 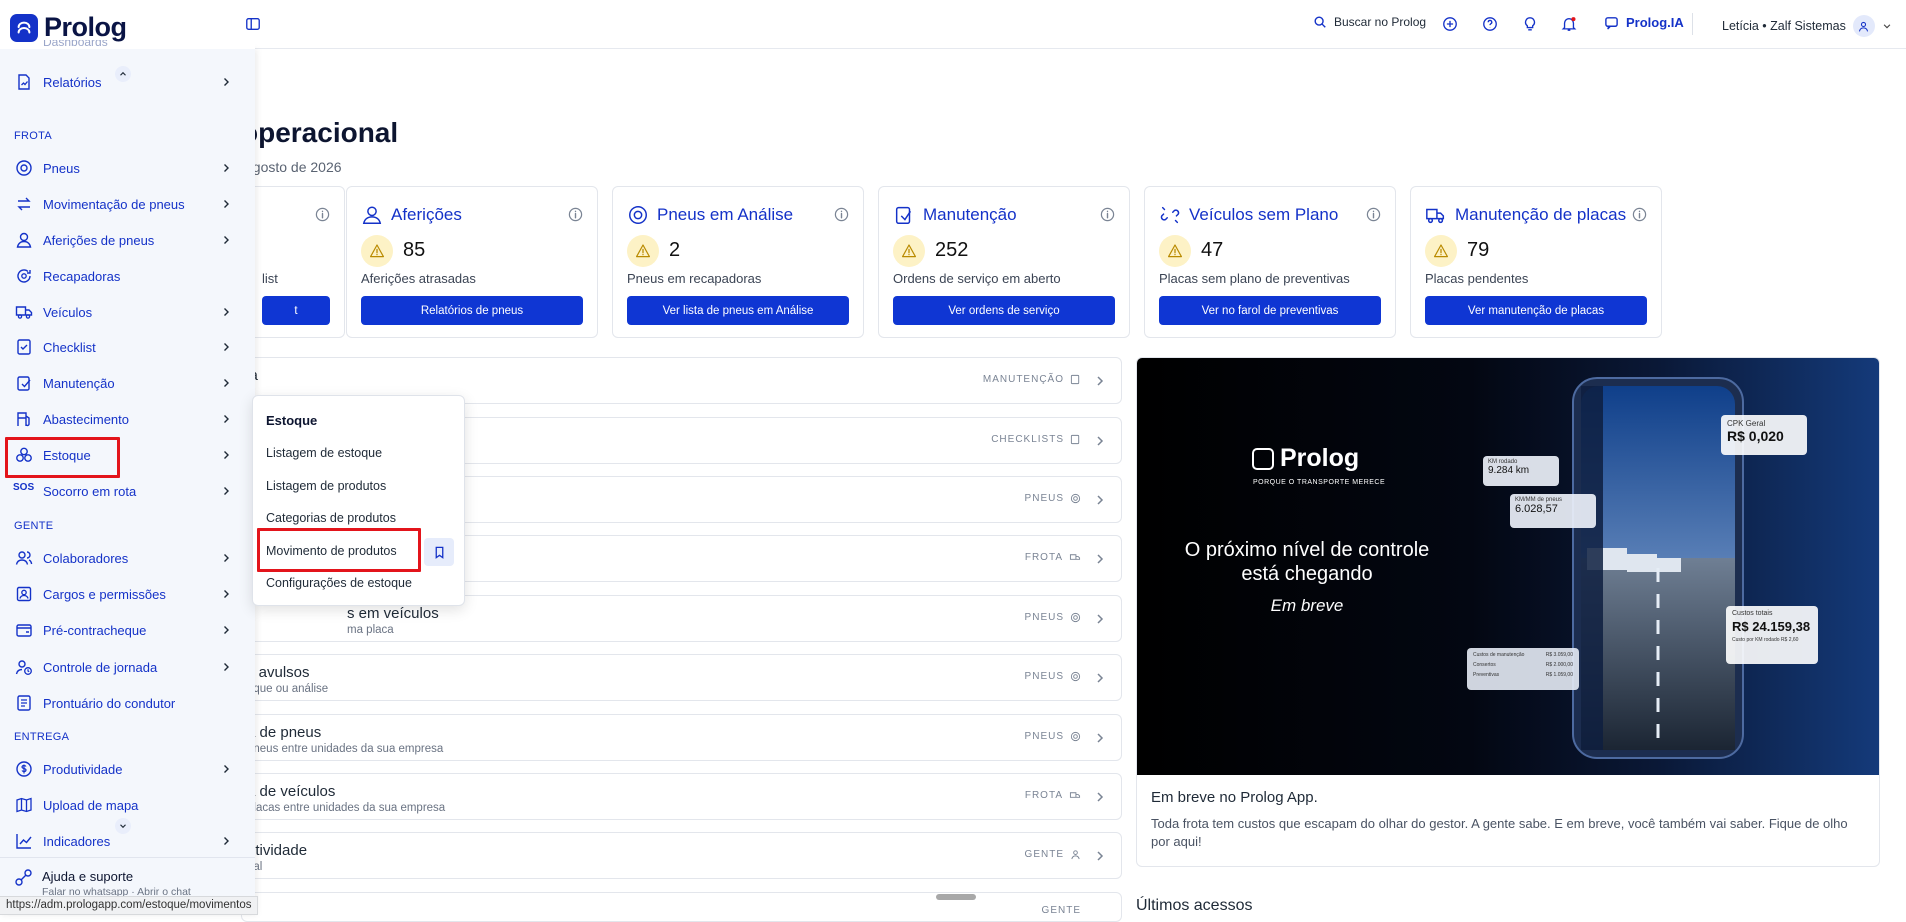 I want to click on sidebar-item-controle-jornada: Controle de jornada, so click(x=127, y=667).